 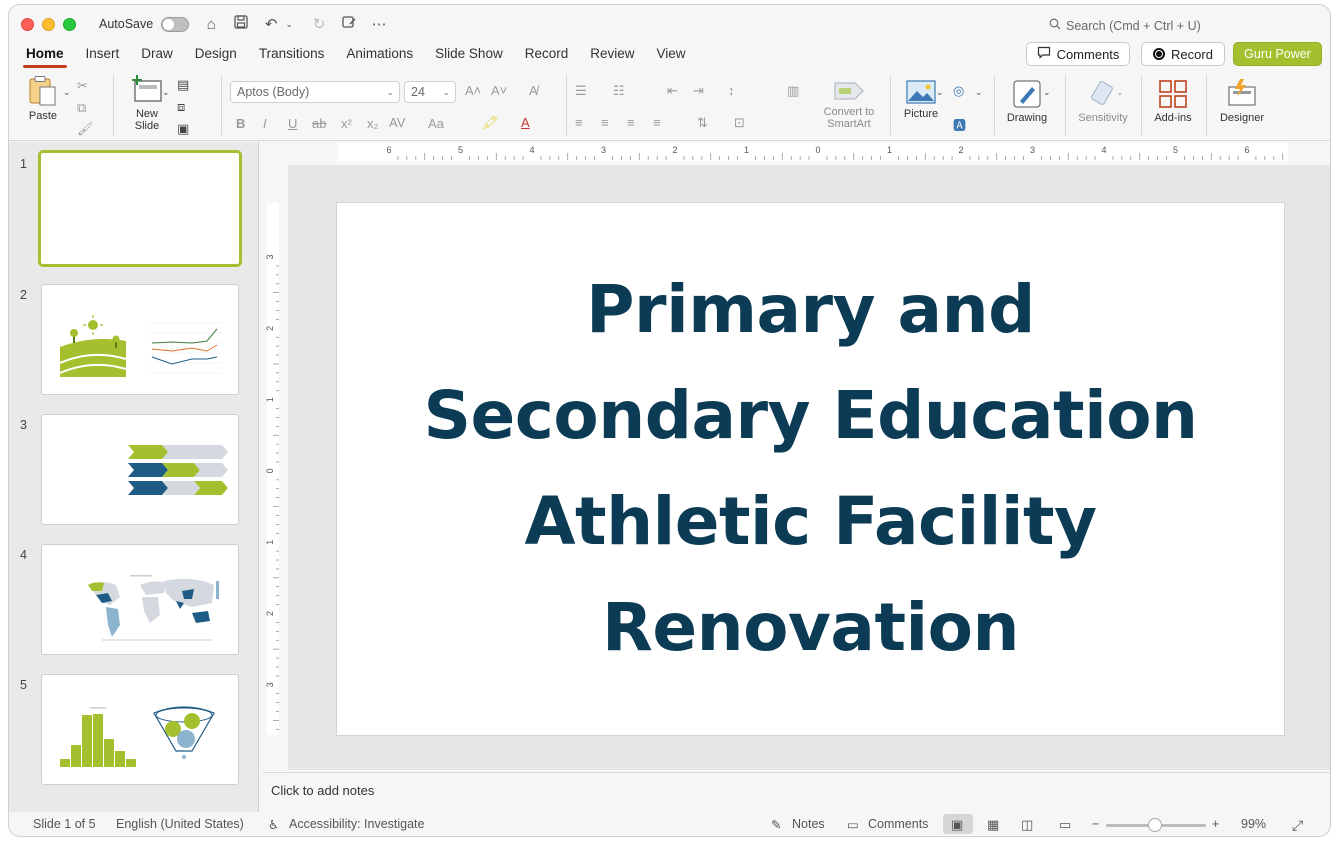 What do you see at coordinates (180, 824) in the screenshot?
I see `language-indicator: English (United States)` at bounding box center [180, 824].